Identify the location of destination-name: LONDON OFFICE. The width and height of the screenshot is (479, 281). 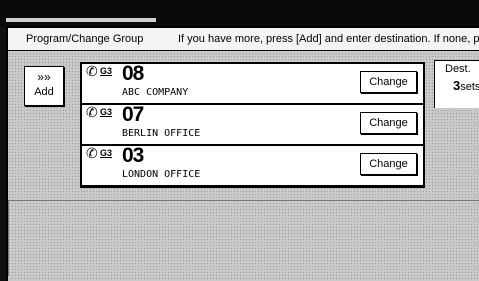
(161, 174).